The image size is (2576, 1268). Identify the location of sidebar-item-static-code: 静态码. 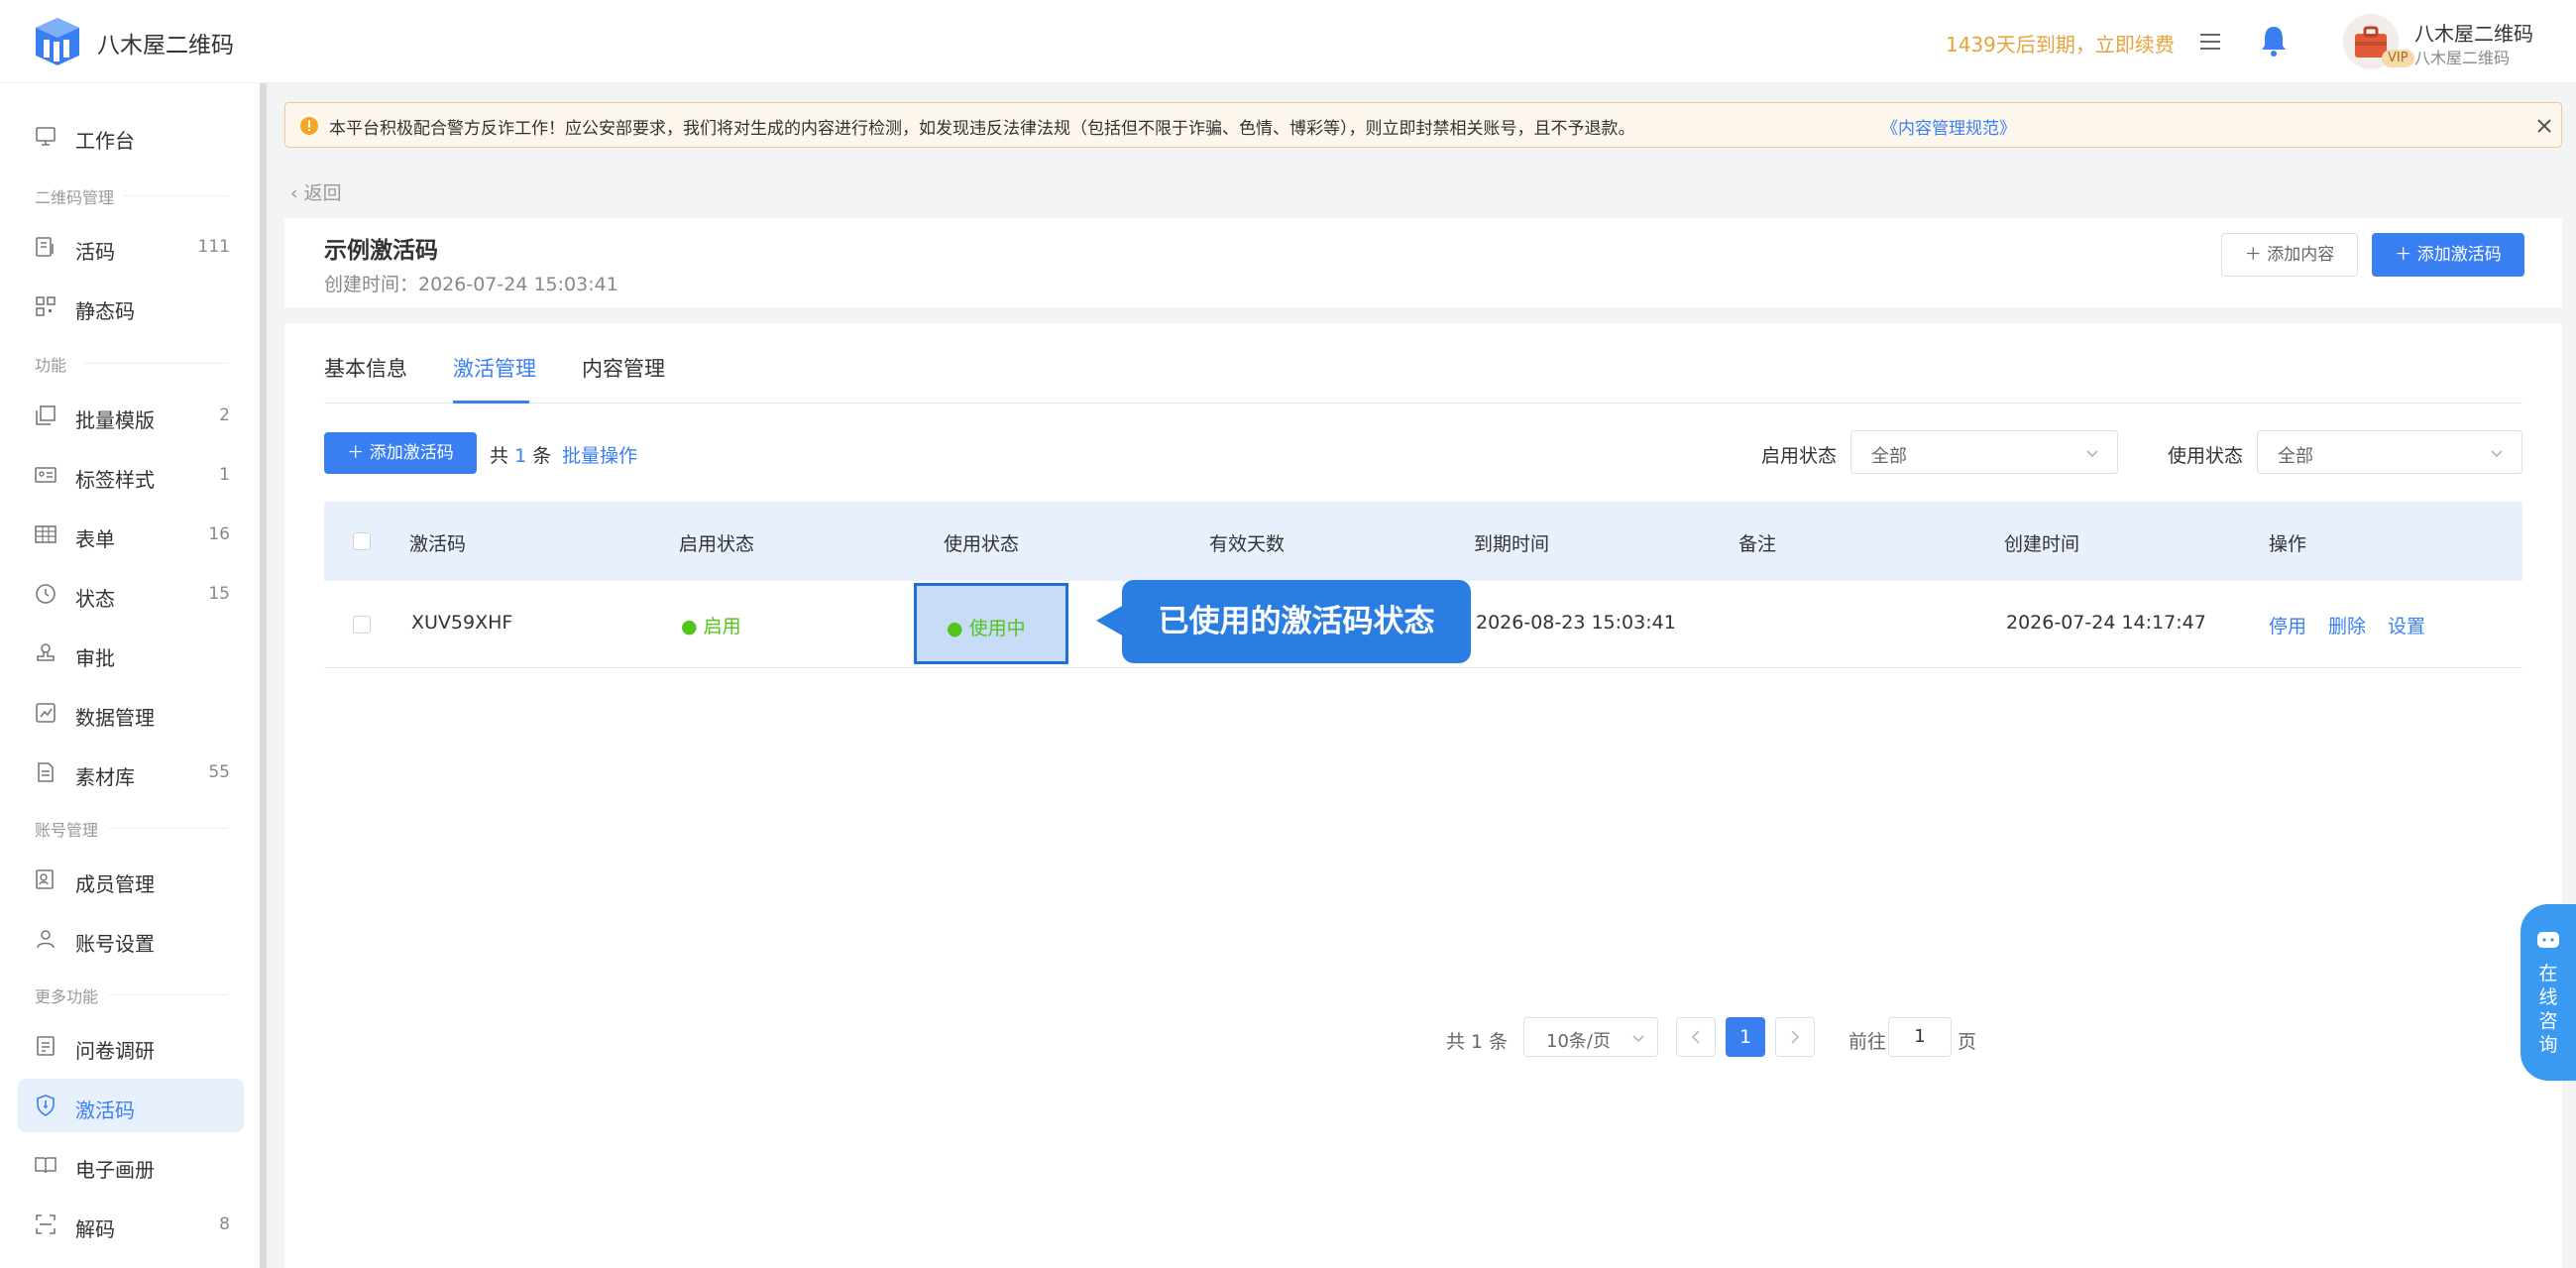
(131, 306).